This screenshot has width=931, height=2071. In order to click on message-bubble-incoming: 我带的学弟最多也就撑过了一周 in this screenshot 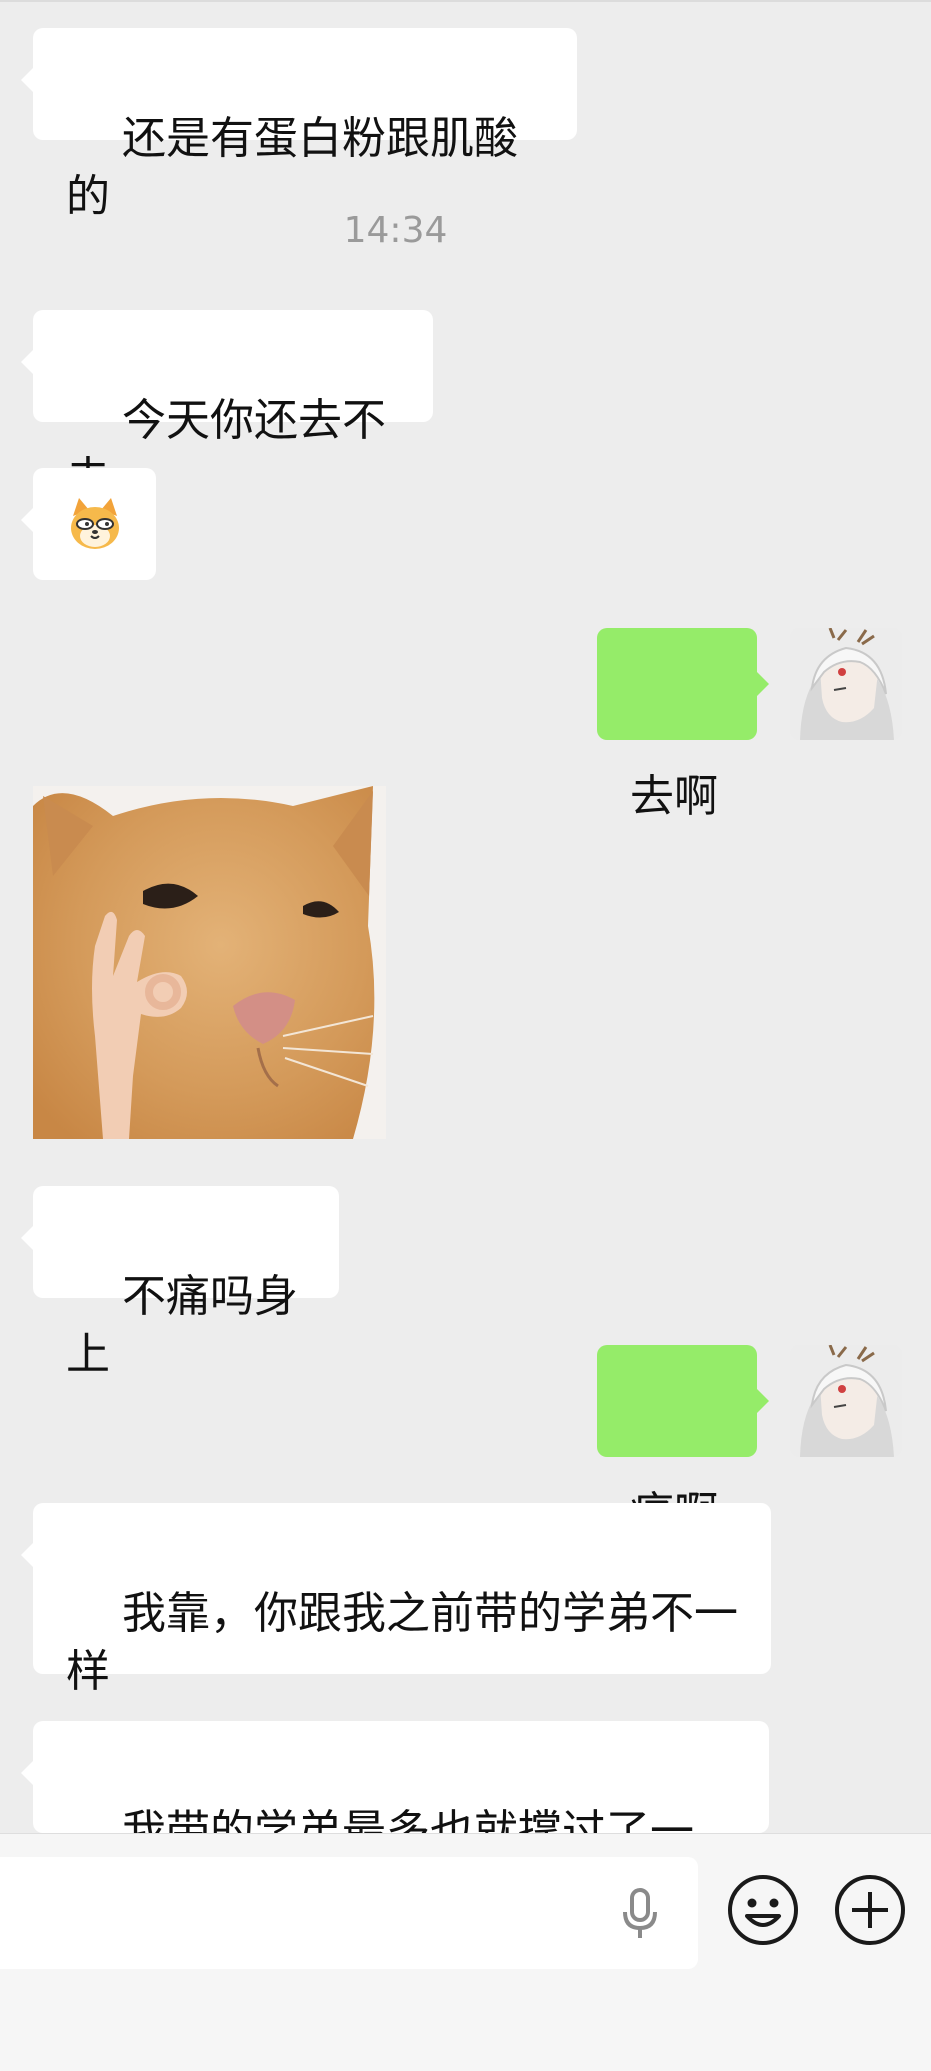, I will do `click(395, 1777)`.